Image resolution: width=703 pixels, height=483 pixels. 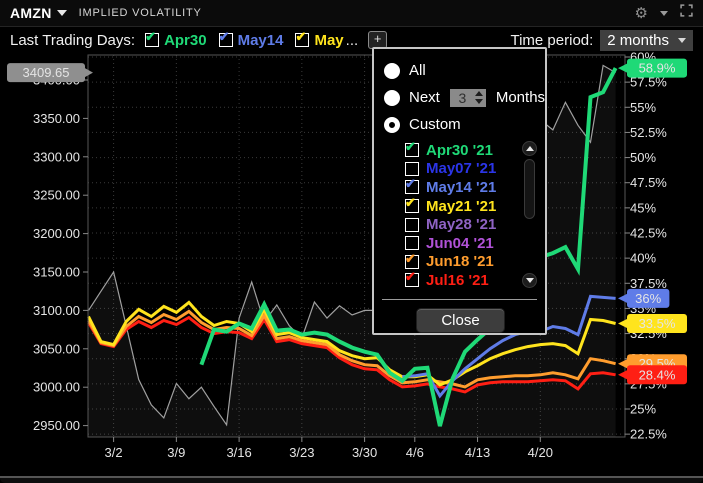 I want to click on expiration-label: Jun18 '21, so click(x=460, y=262).